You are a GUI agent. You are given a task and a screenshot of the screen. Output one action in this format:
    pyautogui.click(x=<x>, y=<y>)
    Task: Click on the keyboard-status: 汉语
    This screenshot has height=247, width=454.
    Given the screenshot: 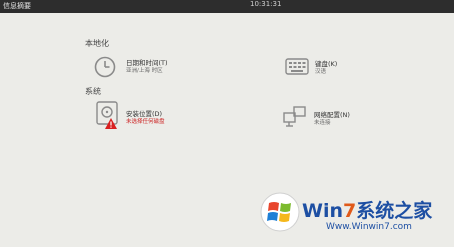 What is the action you would take?
    pyautogui.click(x=321, y=72)
    